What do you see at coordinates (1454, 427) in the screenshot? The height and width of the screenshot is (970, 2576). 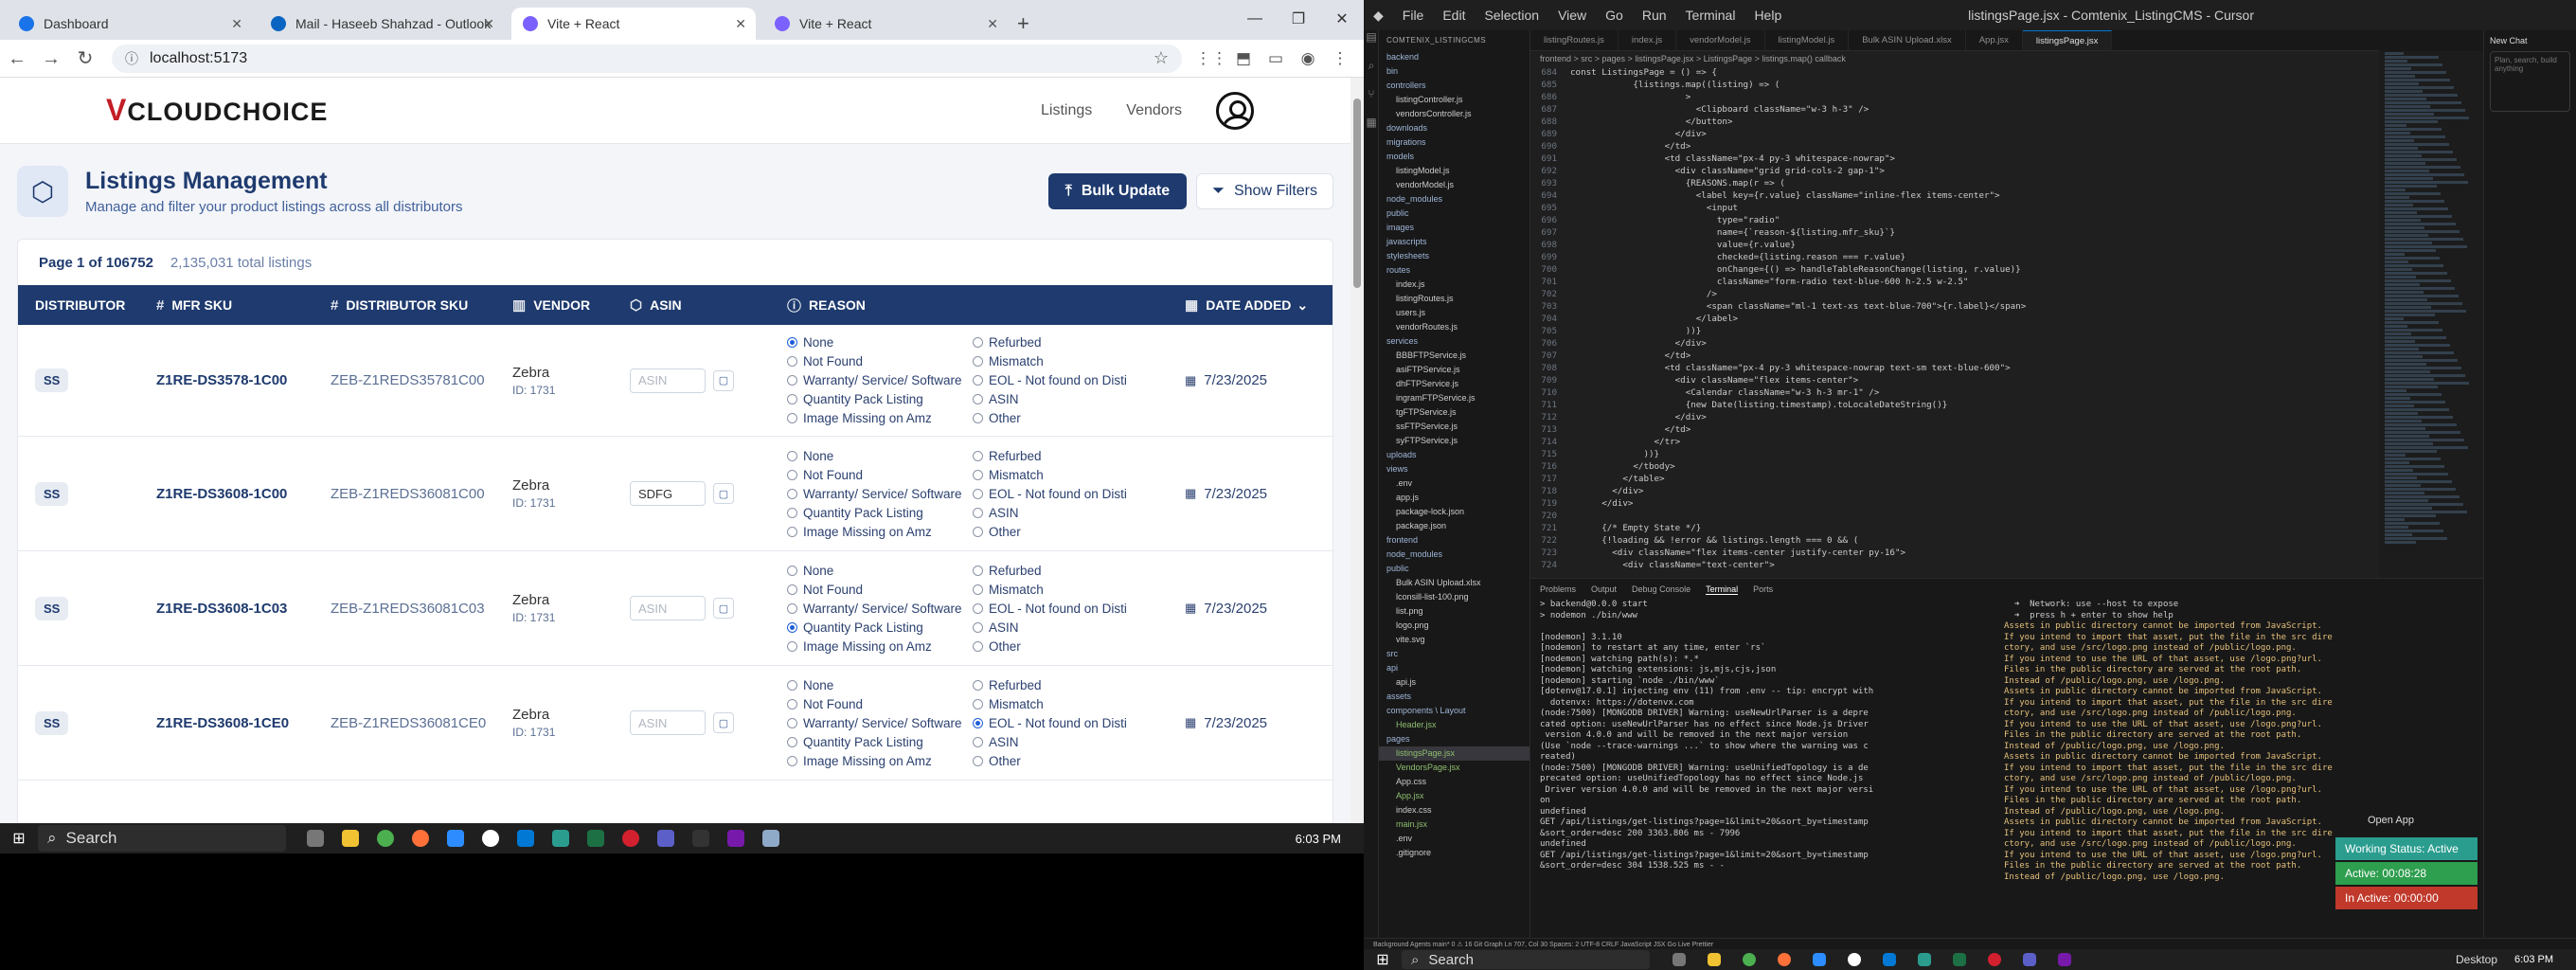 I see `explorer-item: ssFTPService.js` at bounding box center [1454, 427].